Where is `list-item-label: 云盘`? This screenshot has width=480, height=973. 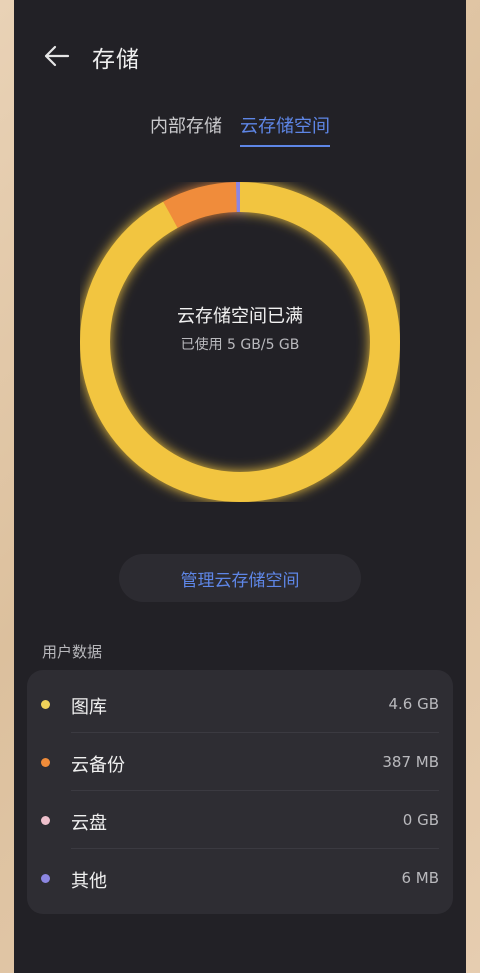
list-item-label: 云盘 is located at coordinates (89, 823).